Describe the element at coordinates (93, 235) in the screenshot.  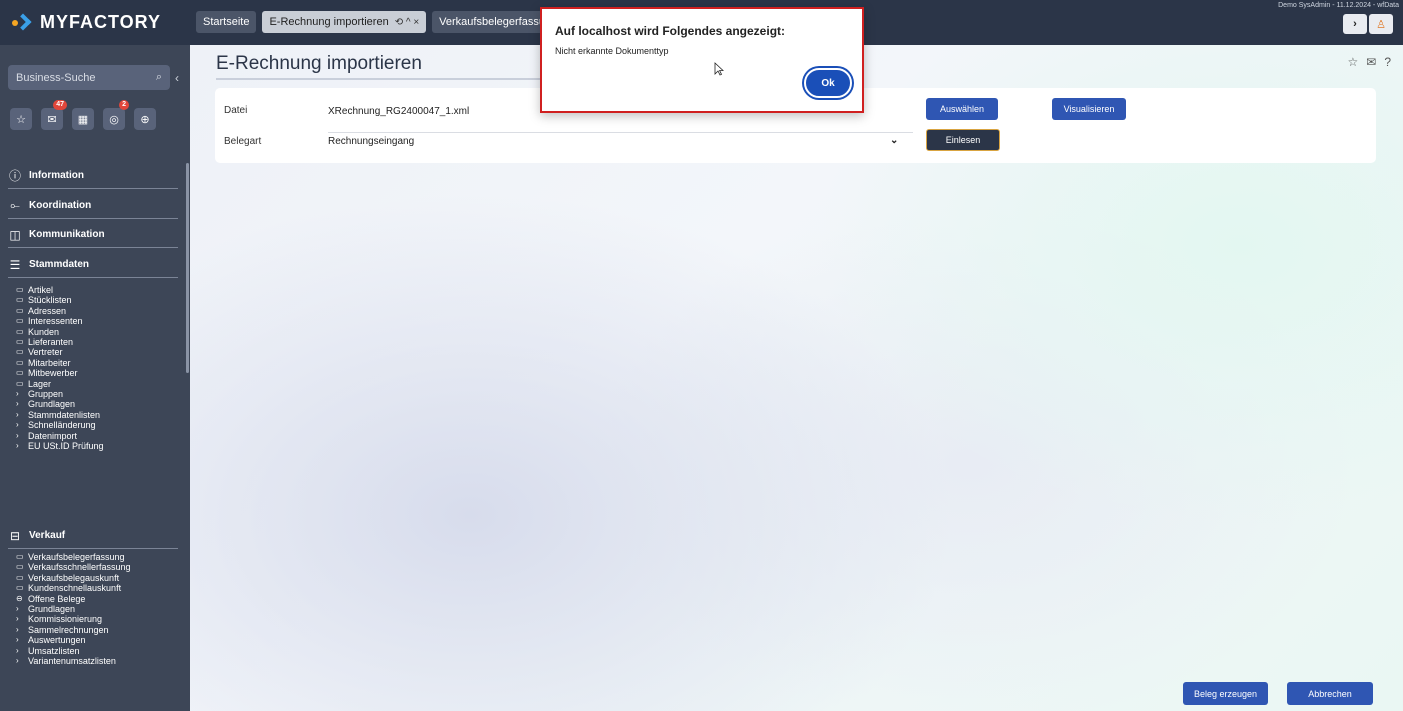
I see `sidebar-section-kommunikation: ◫ Kommunikation` at that location.